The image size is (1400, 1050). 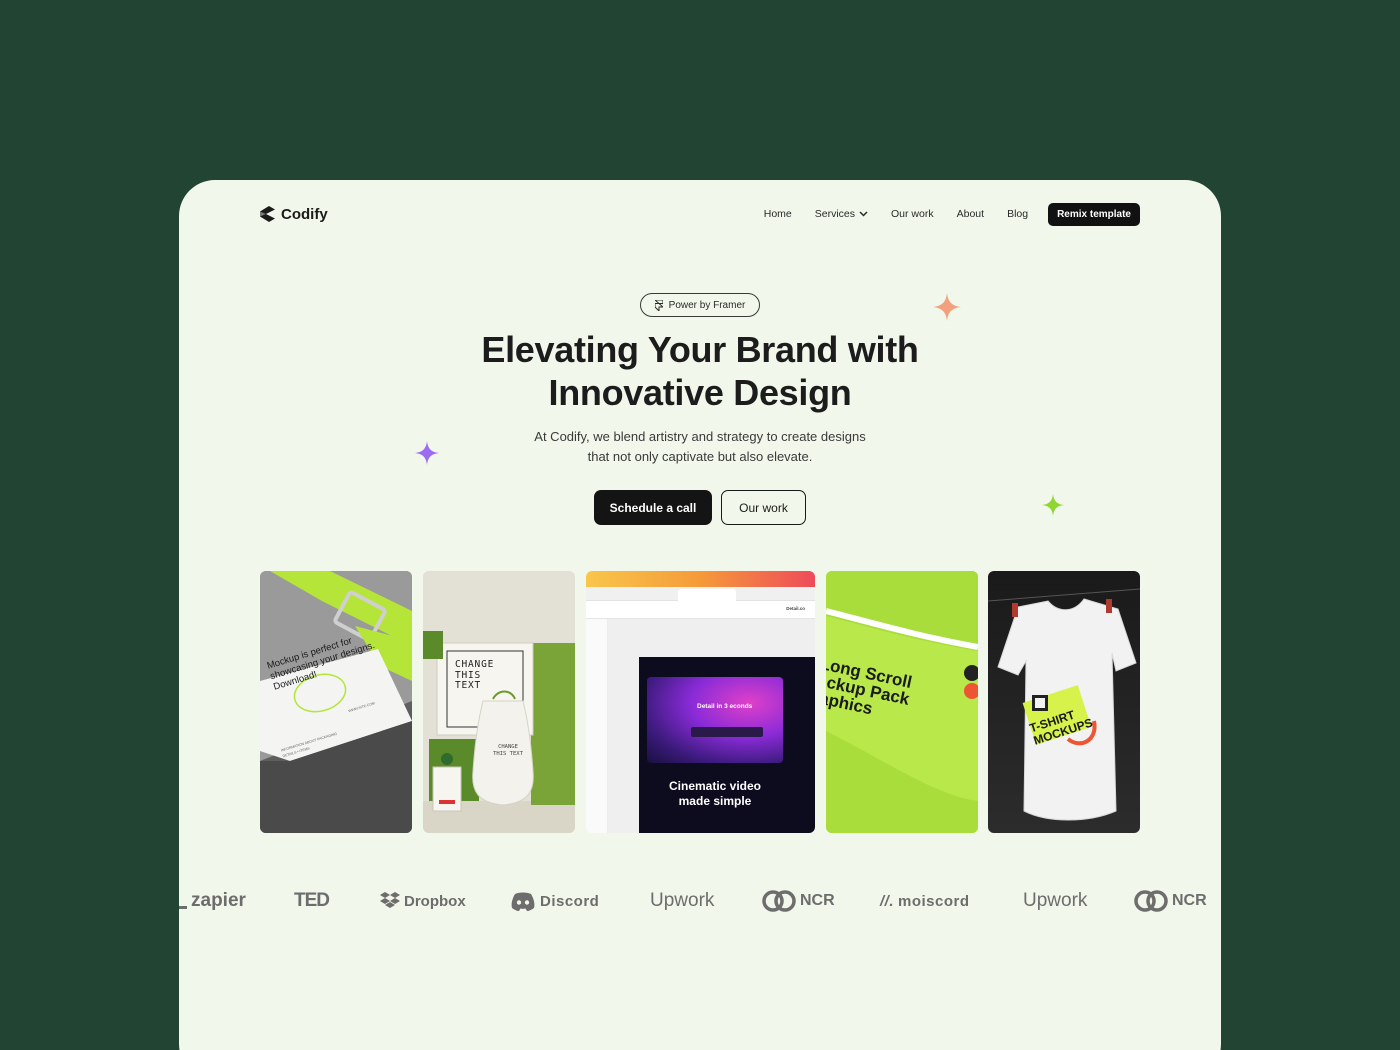 I want to click on browser-toolbar: Detail.co, so click(x=700, y=610).